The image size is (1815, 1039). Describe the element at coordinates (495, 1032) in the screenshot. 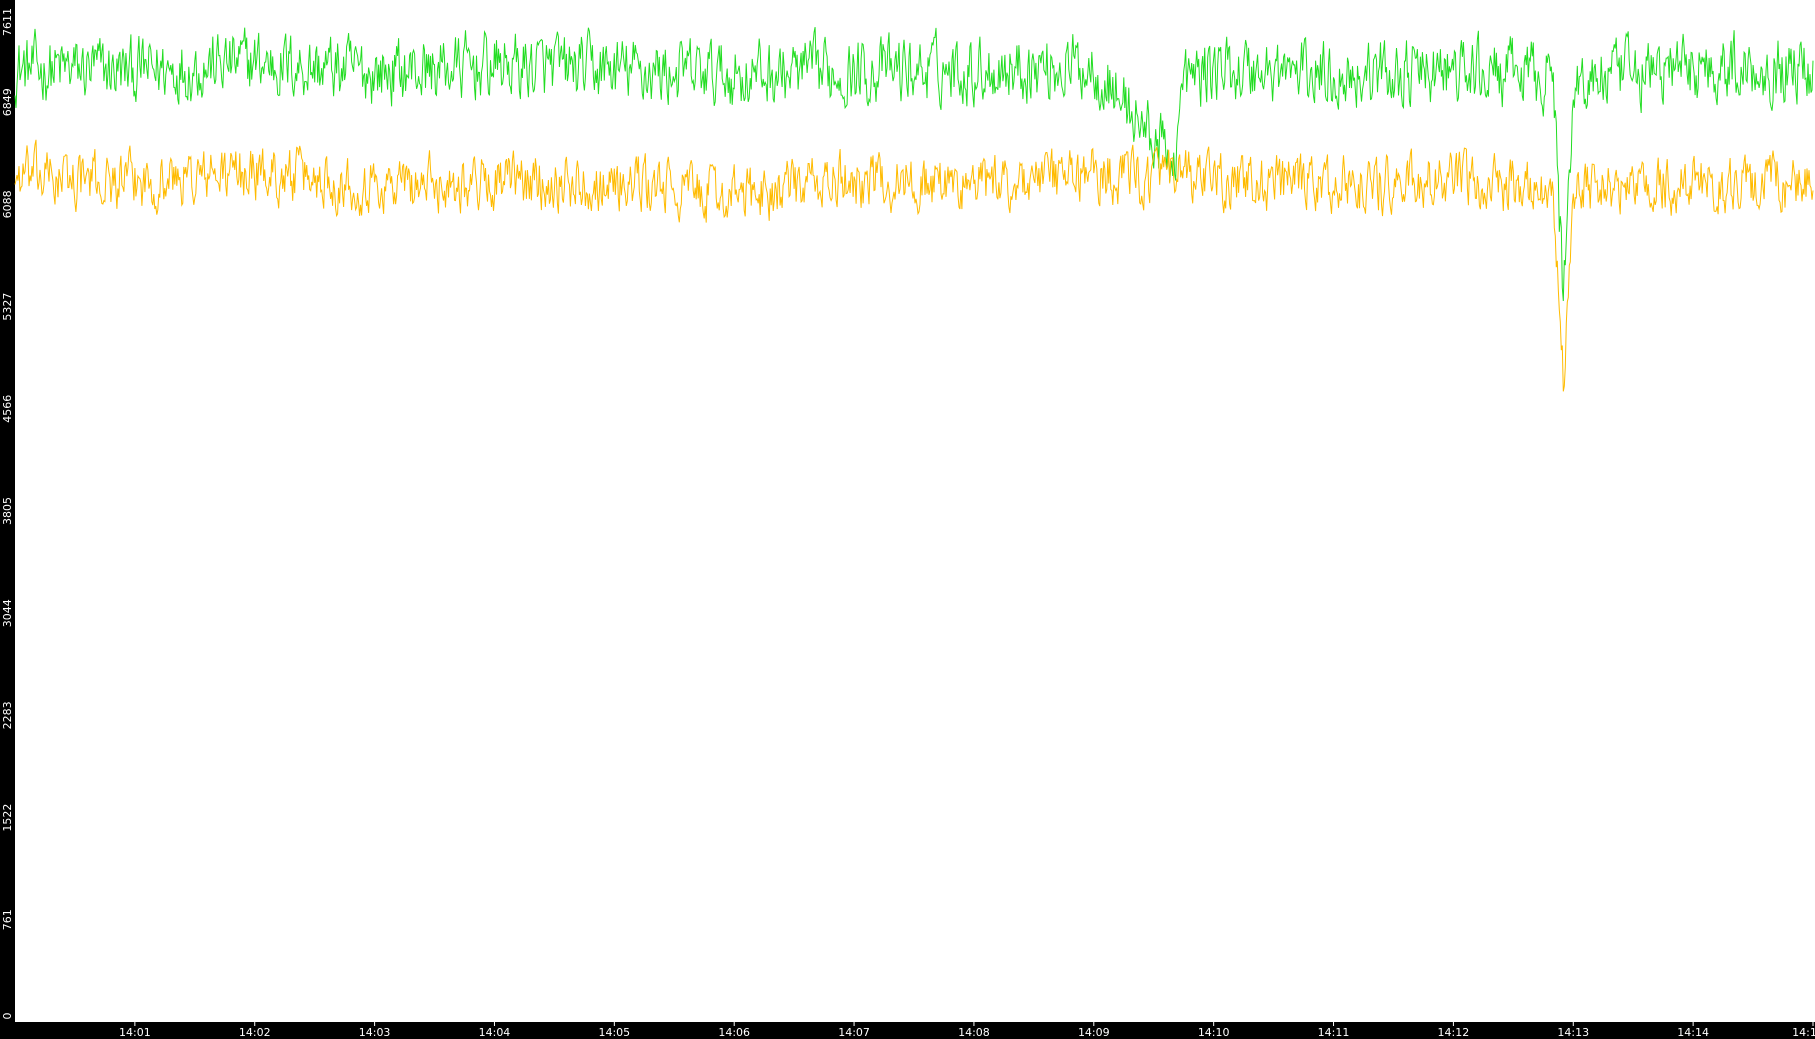

I see `x-tick-label: 14:04` at that location.